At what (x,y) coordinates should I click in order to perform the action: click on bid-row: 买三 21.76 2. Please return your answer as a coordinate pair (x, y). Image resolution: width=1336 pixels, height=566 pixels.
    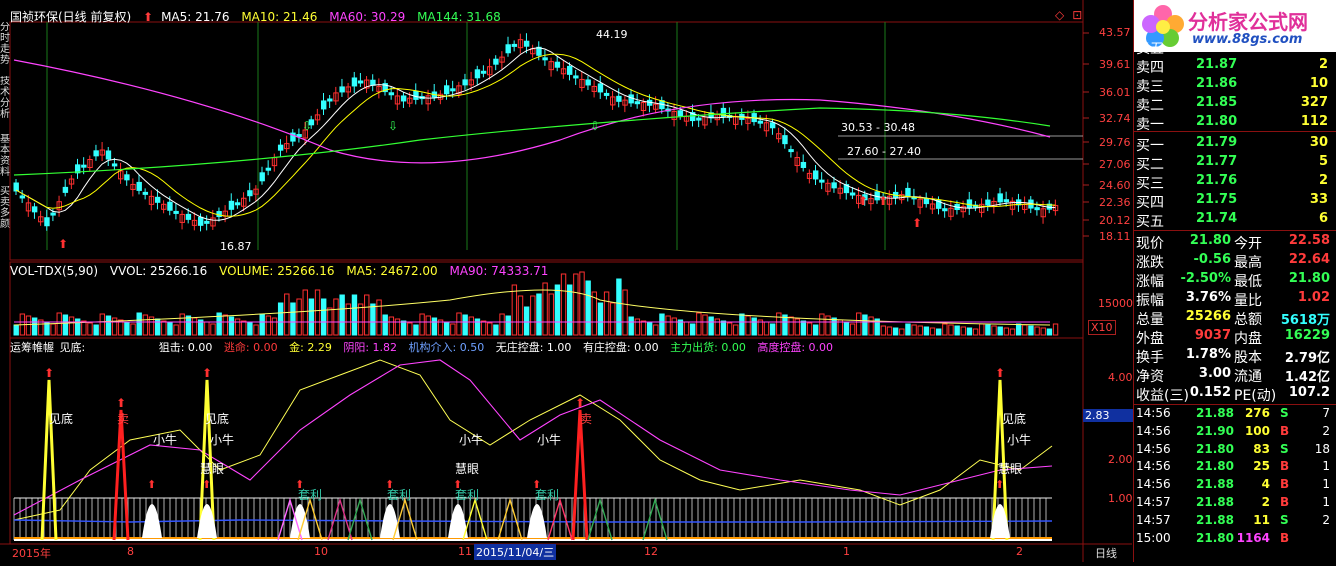
    Looking at the image, I should click on (1234, 181).